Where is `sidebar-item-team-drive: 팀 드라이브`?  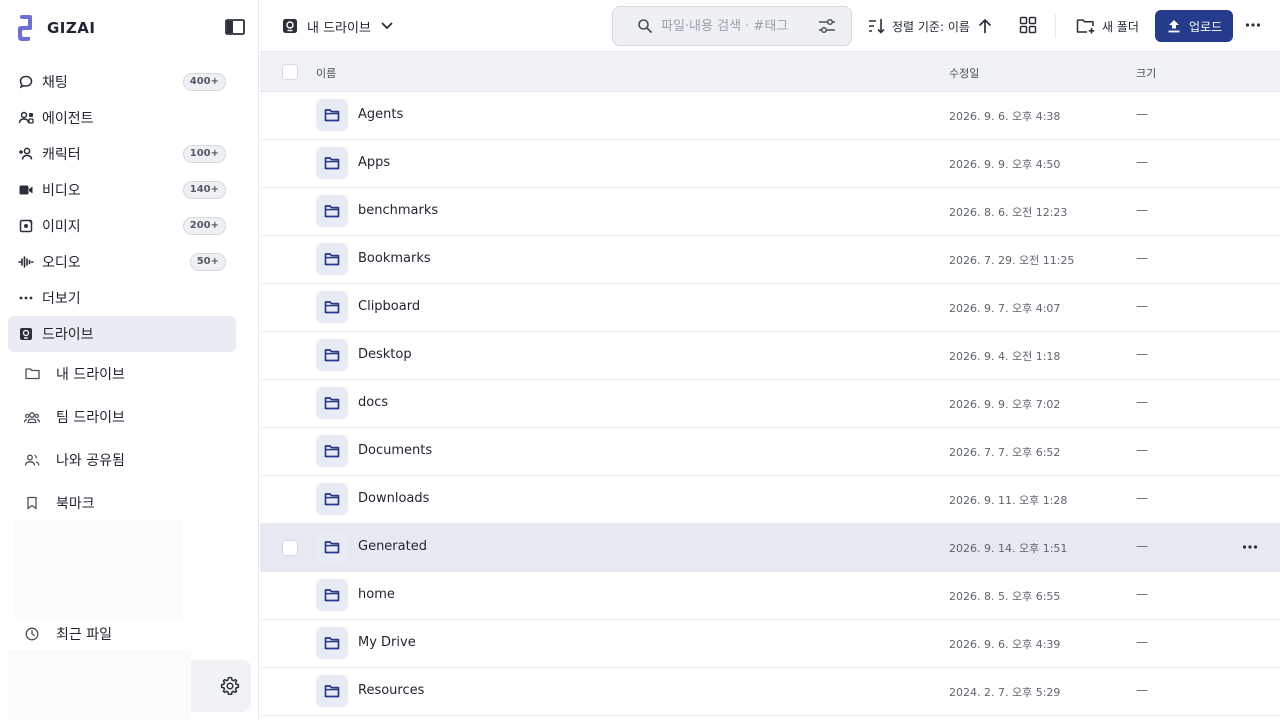
sidebar-item-team-drive: 팀 드라이브 is located at coordinates (122, 416).